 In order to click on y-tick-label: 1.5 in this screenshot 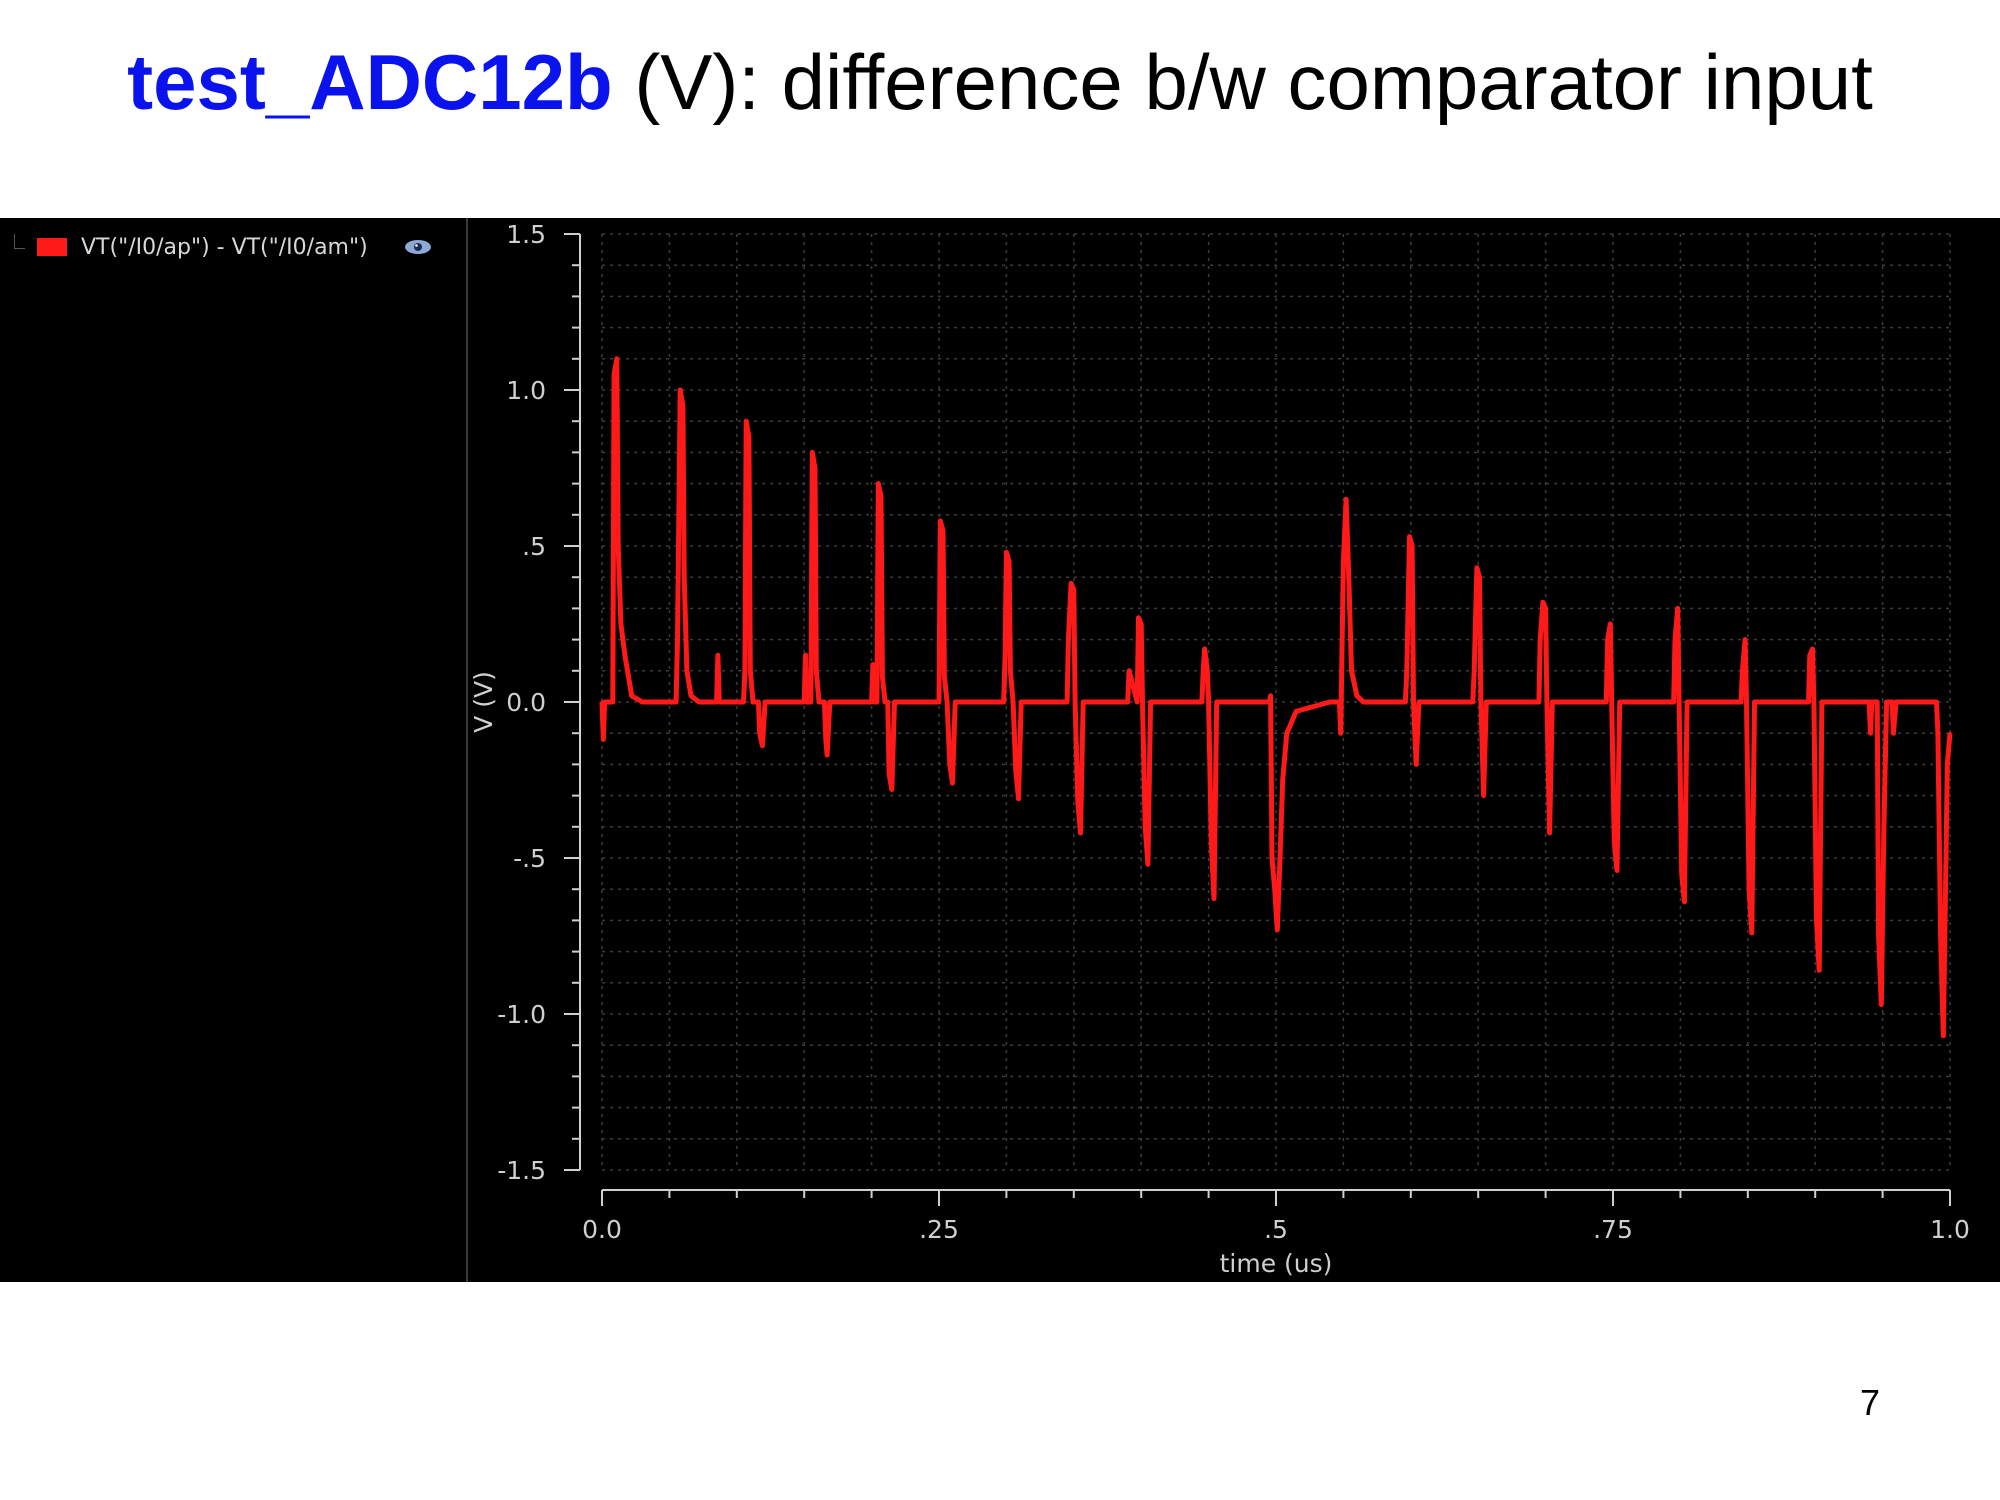, I will do `click(526, 234)`.